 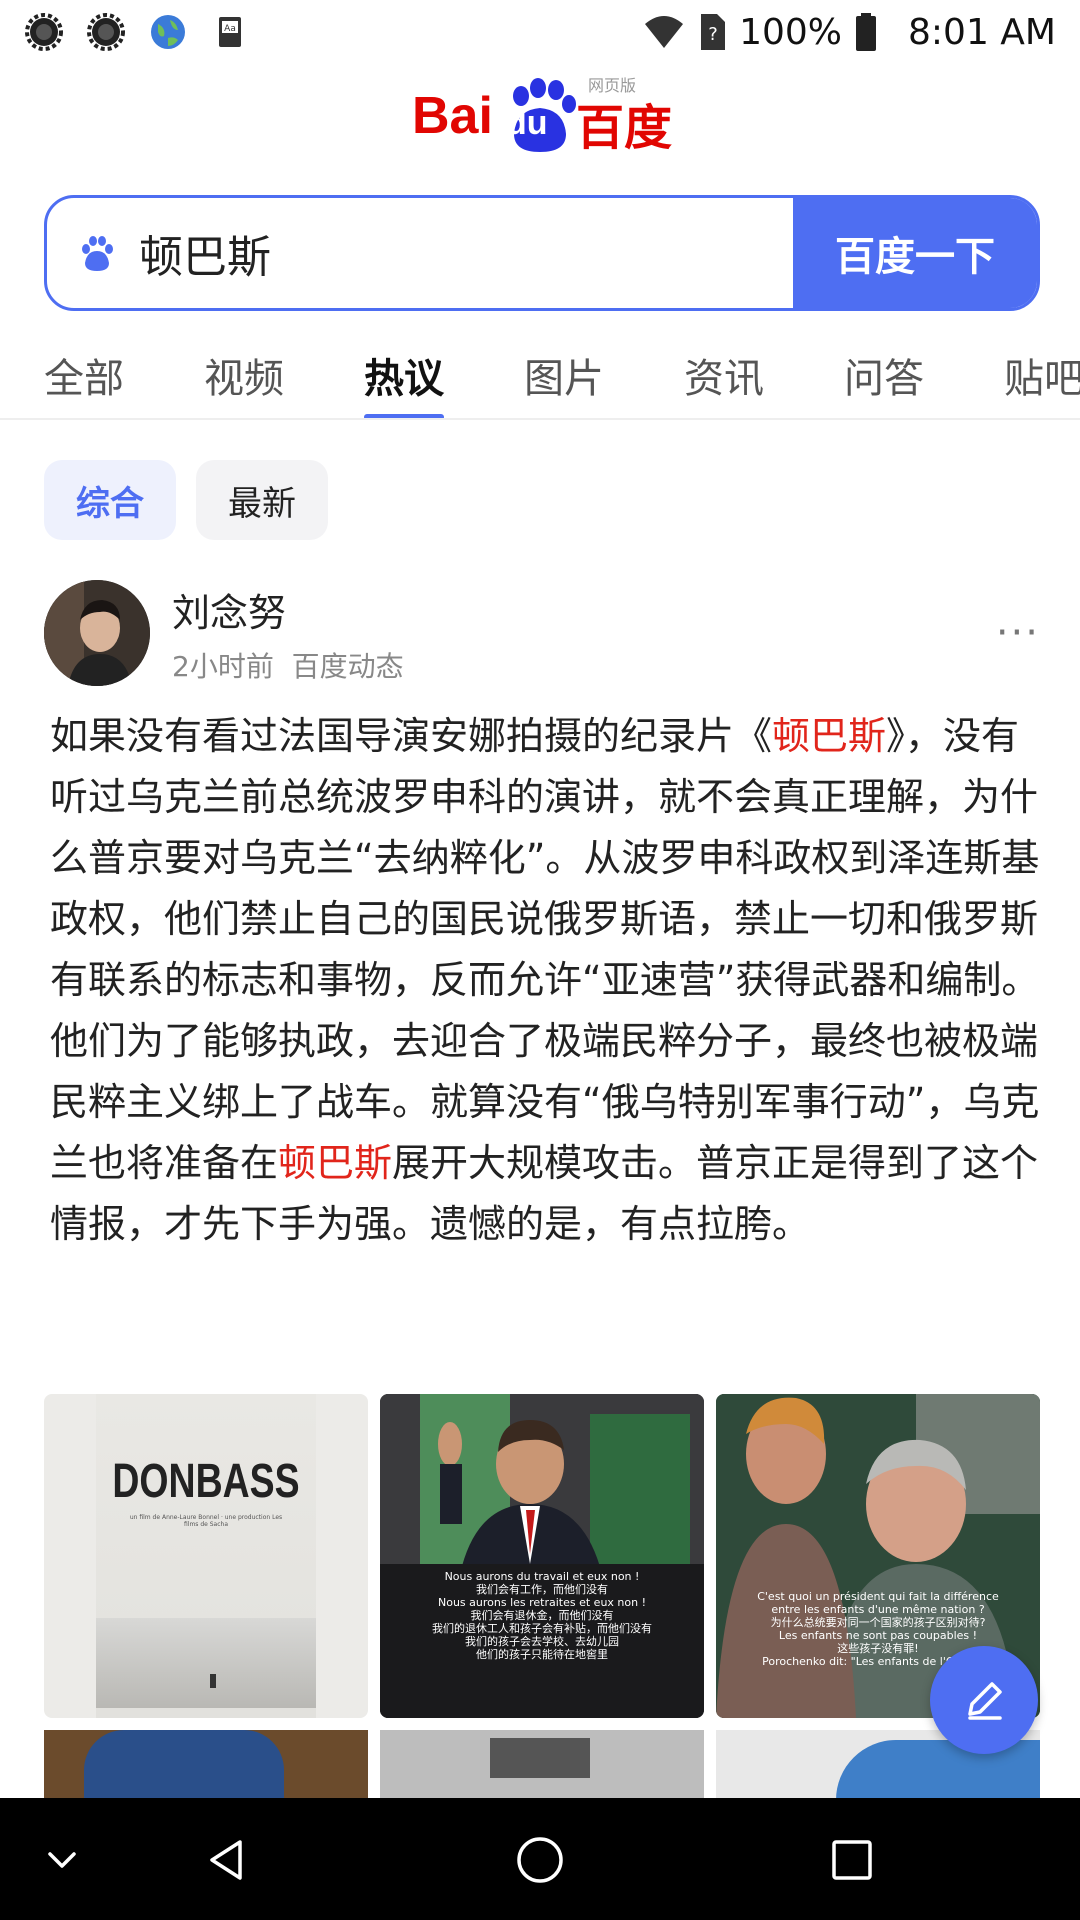 I want to click on tab-images: 图片, so click(x=564, y=374).